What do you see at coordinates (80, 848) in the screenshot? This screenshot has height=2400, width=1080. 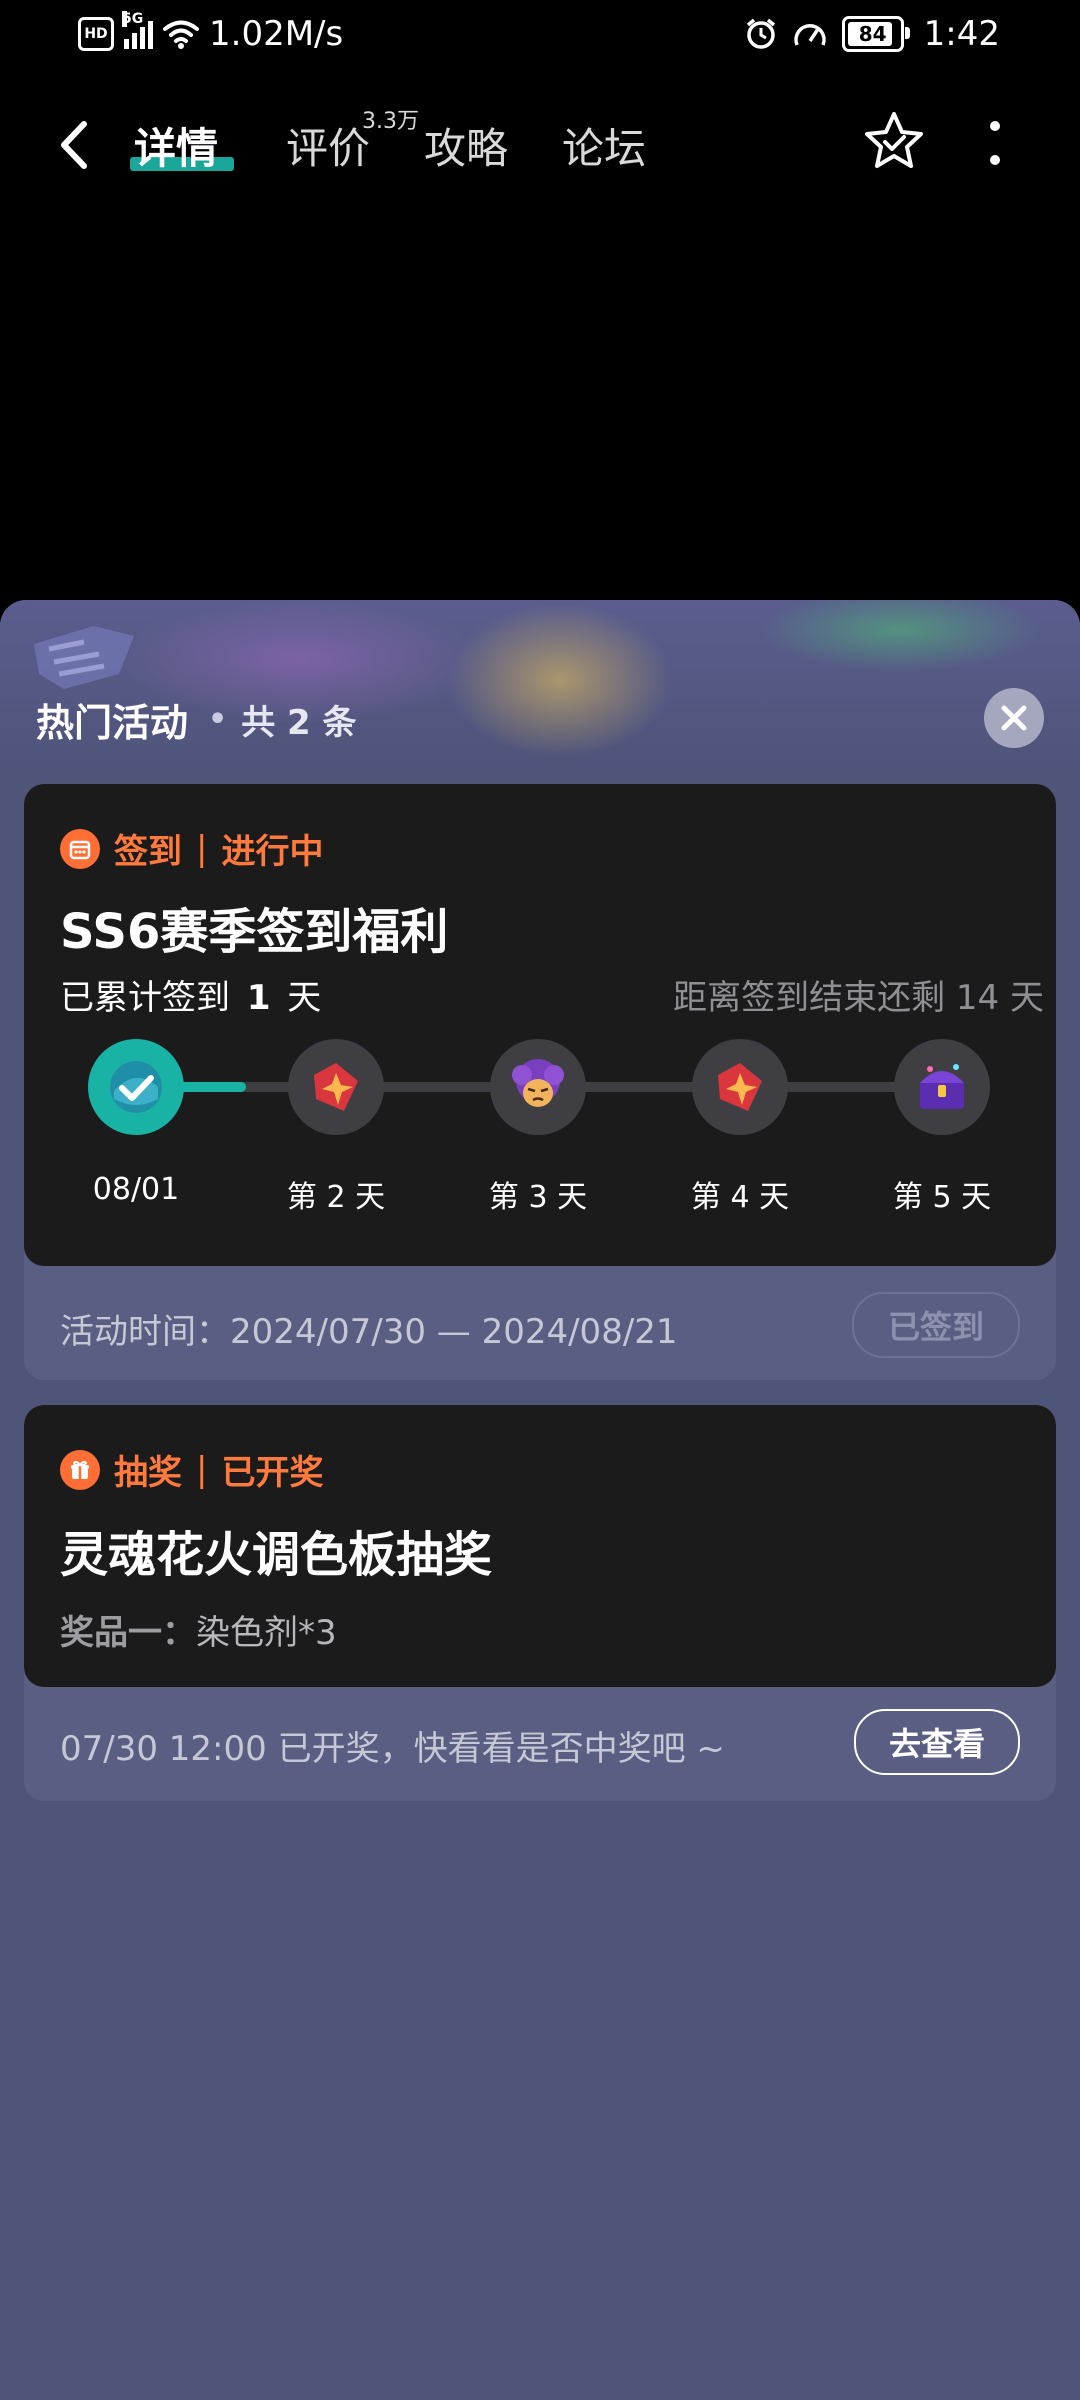 I see `calendar-icon` at bounding box center [80, 848].